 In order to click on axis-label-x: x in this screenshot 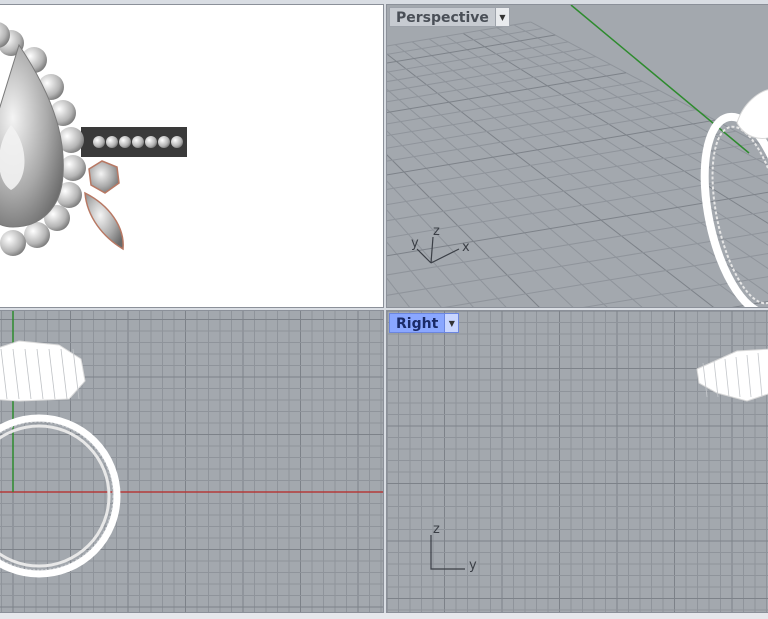, I will do `click(466, 247)`.